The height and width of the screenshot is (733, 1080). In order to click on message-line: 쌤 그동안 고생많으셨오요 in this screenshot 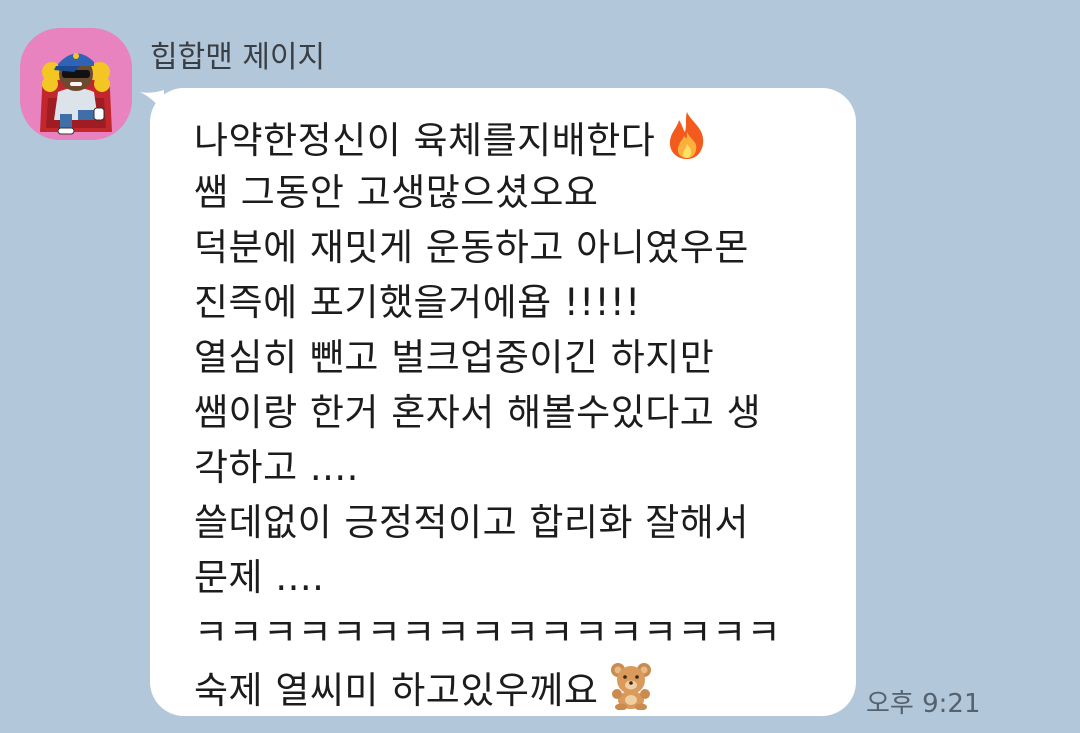, I will do `click(396, 192)`.